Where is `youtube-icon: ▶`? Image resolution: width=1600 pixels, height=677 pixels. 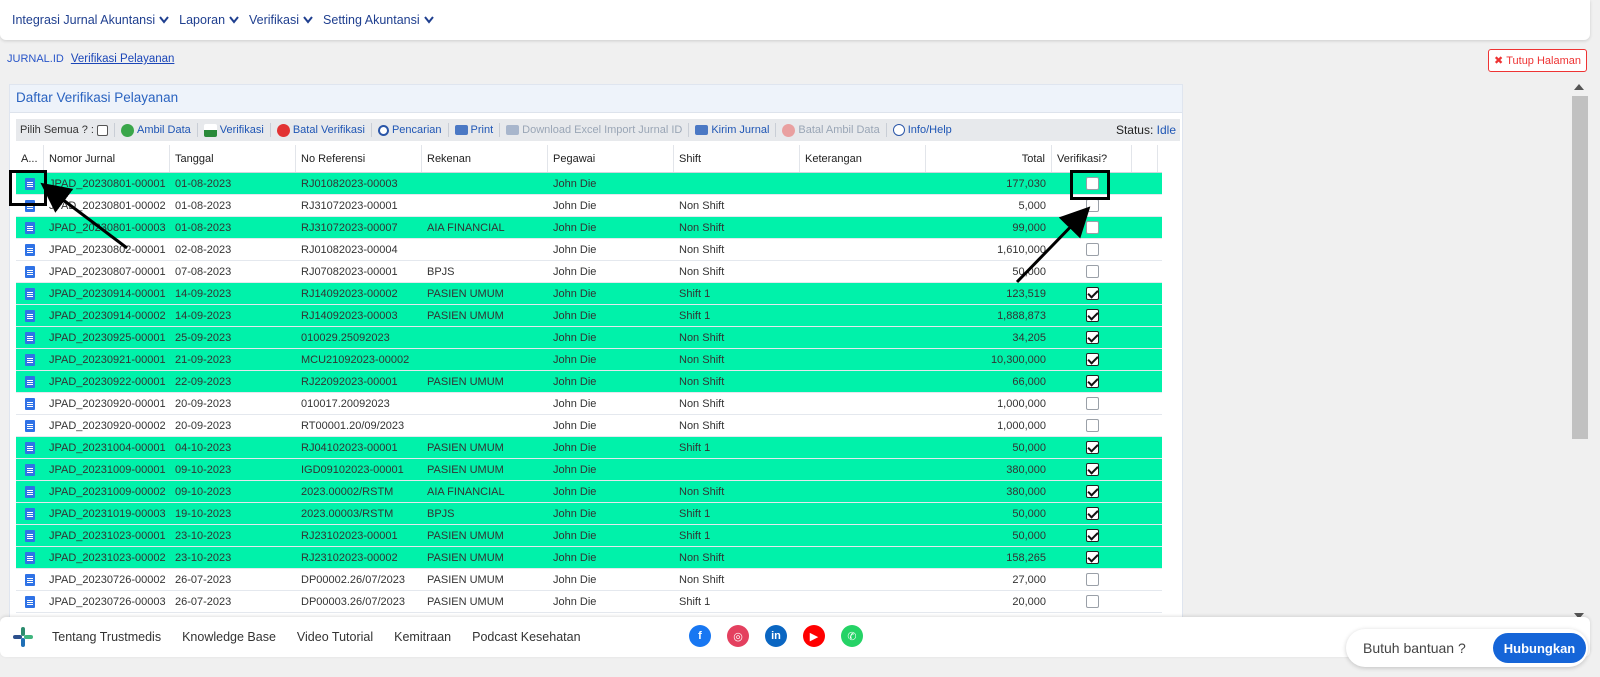
youtube-icon: ▶ is located at coordinates (814, 636).